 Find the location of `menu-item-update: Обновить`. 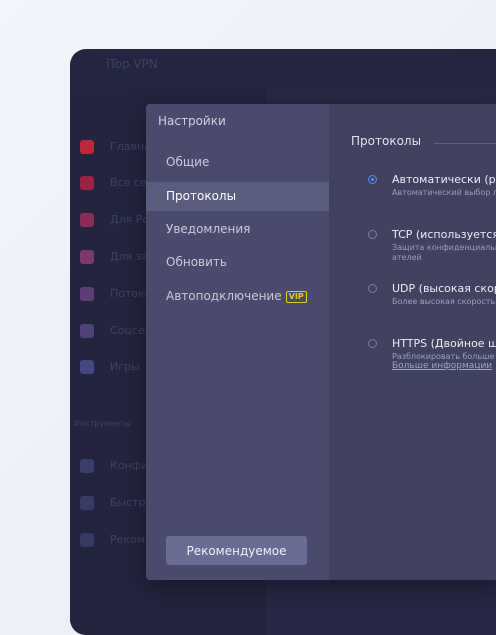

menu-item-update: Обновить is located at coordinates (237, 262).